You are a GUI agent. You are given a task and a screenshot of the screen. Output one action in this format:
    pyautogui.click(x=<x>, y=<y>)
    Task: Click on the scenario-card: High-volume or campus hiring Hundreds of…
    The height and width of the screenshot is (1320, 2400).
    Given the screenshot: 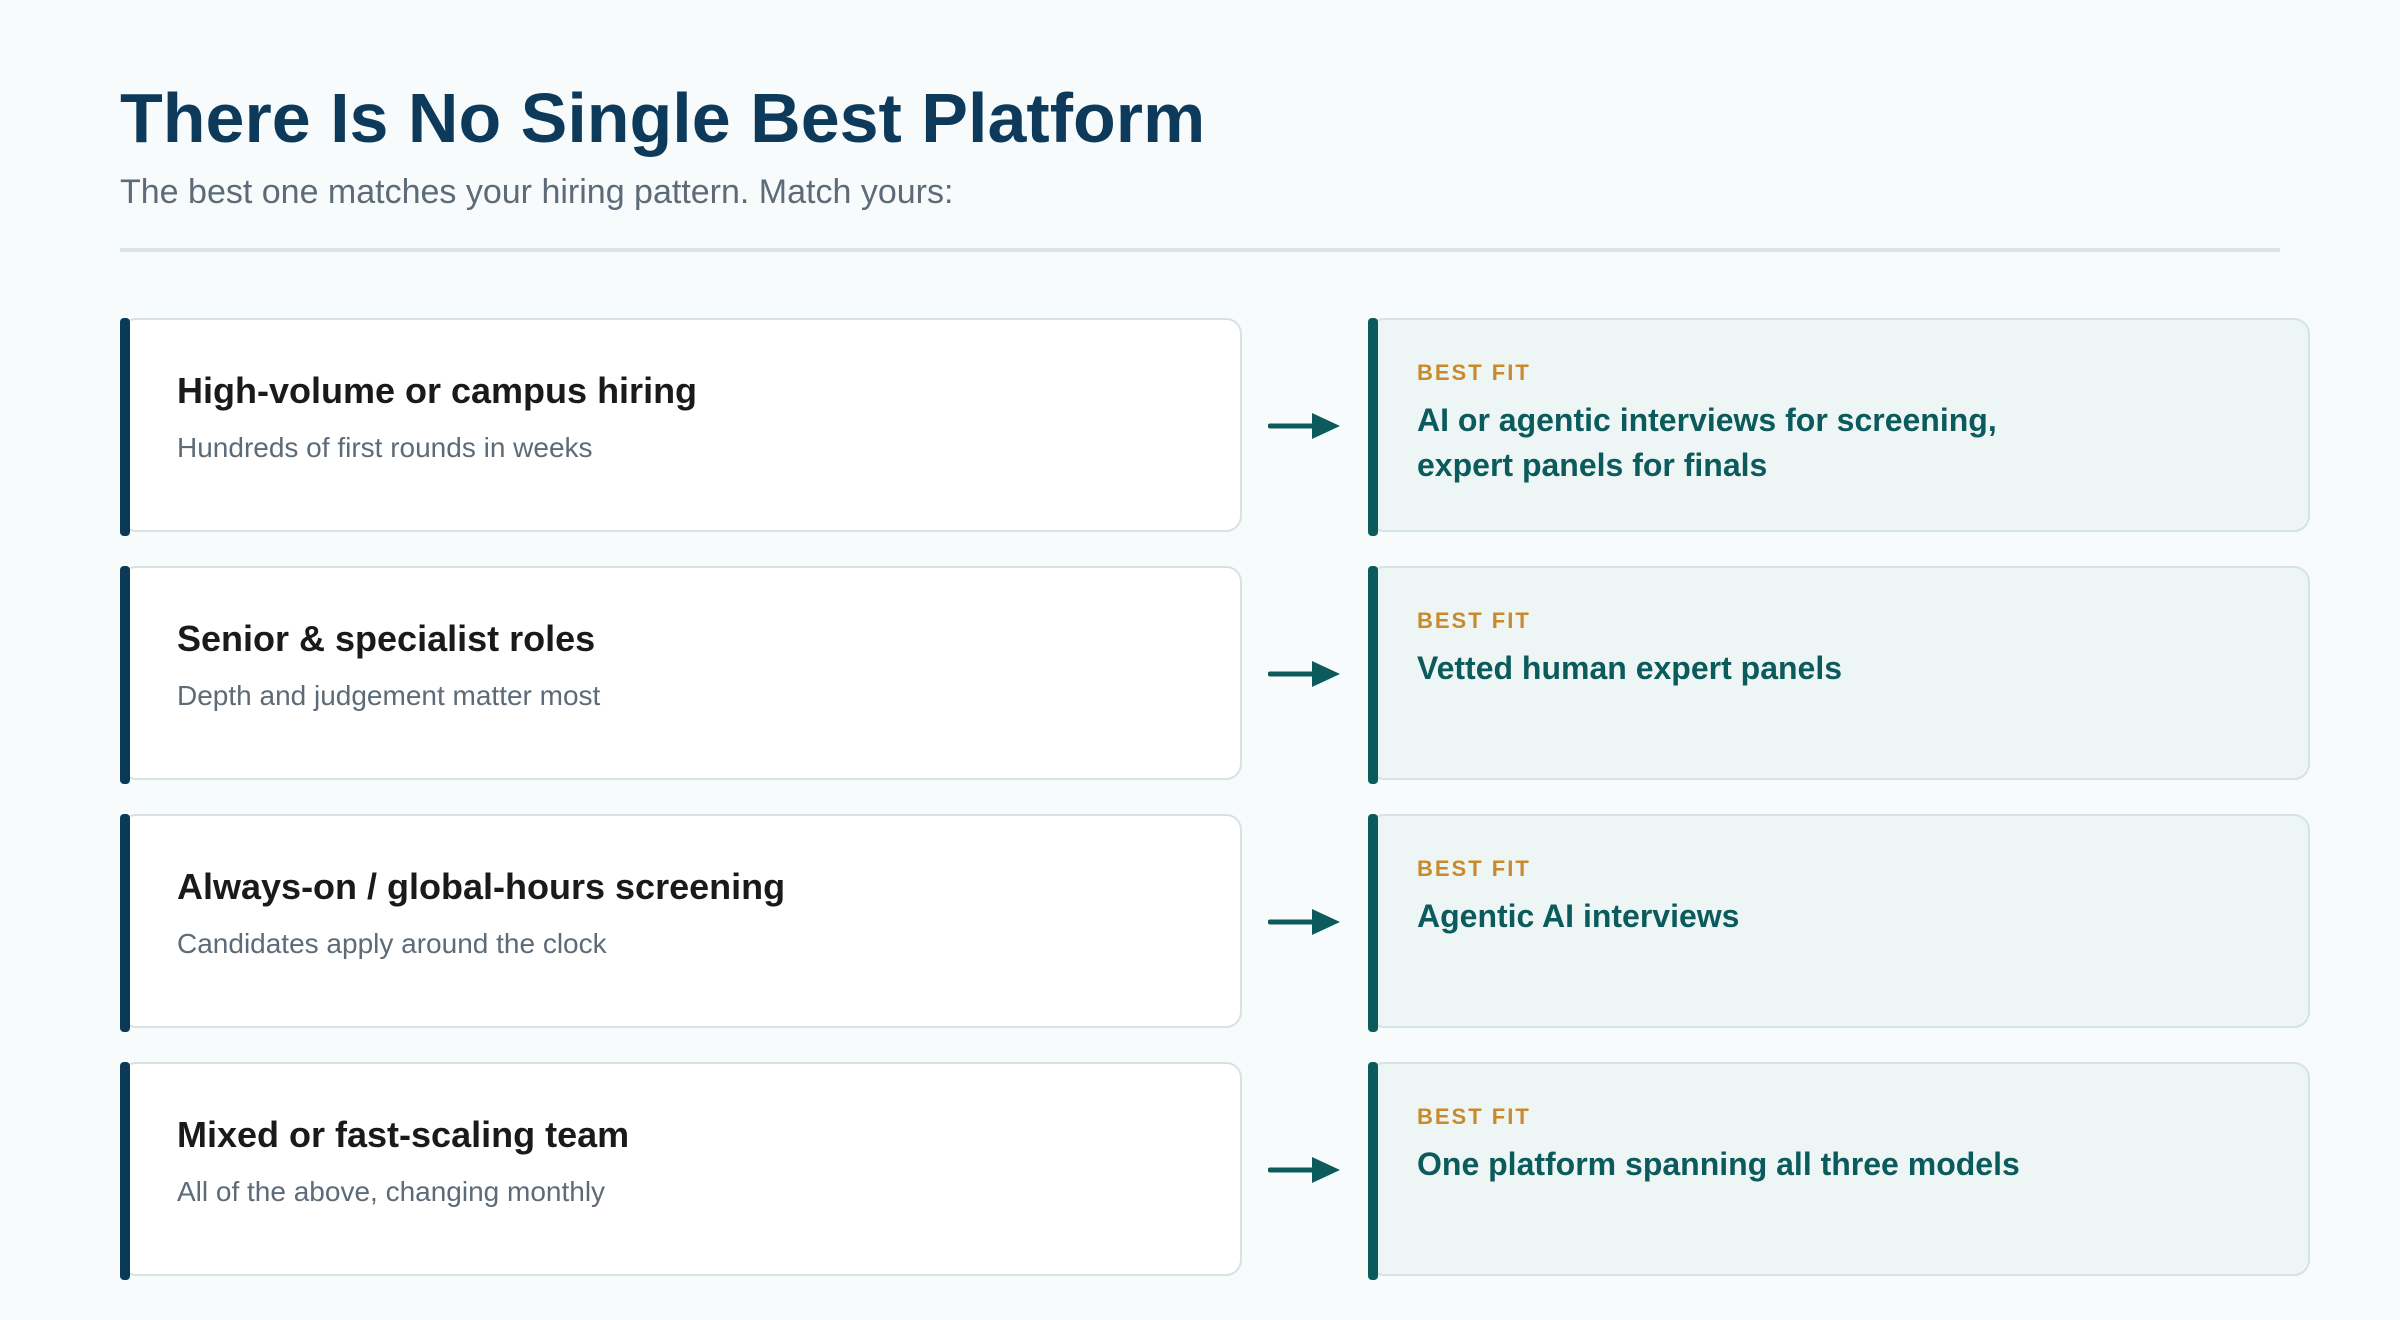 What is the action you would take?
    pyautogui.click(x=681, y=427)
    